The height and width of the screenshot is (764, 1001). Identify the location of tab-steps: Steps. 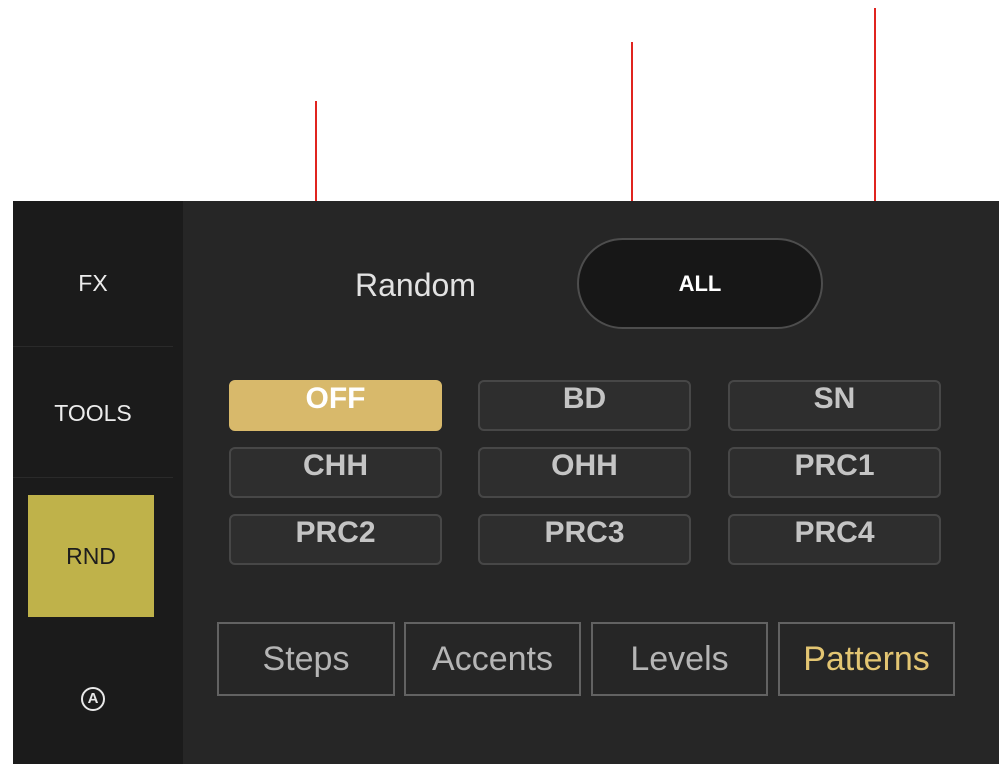
(306, 659).